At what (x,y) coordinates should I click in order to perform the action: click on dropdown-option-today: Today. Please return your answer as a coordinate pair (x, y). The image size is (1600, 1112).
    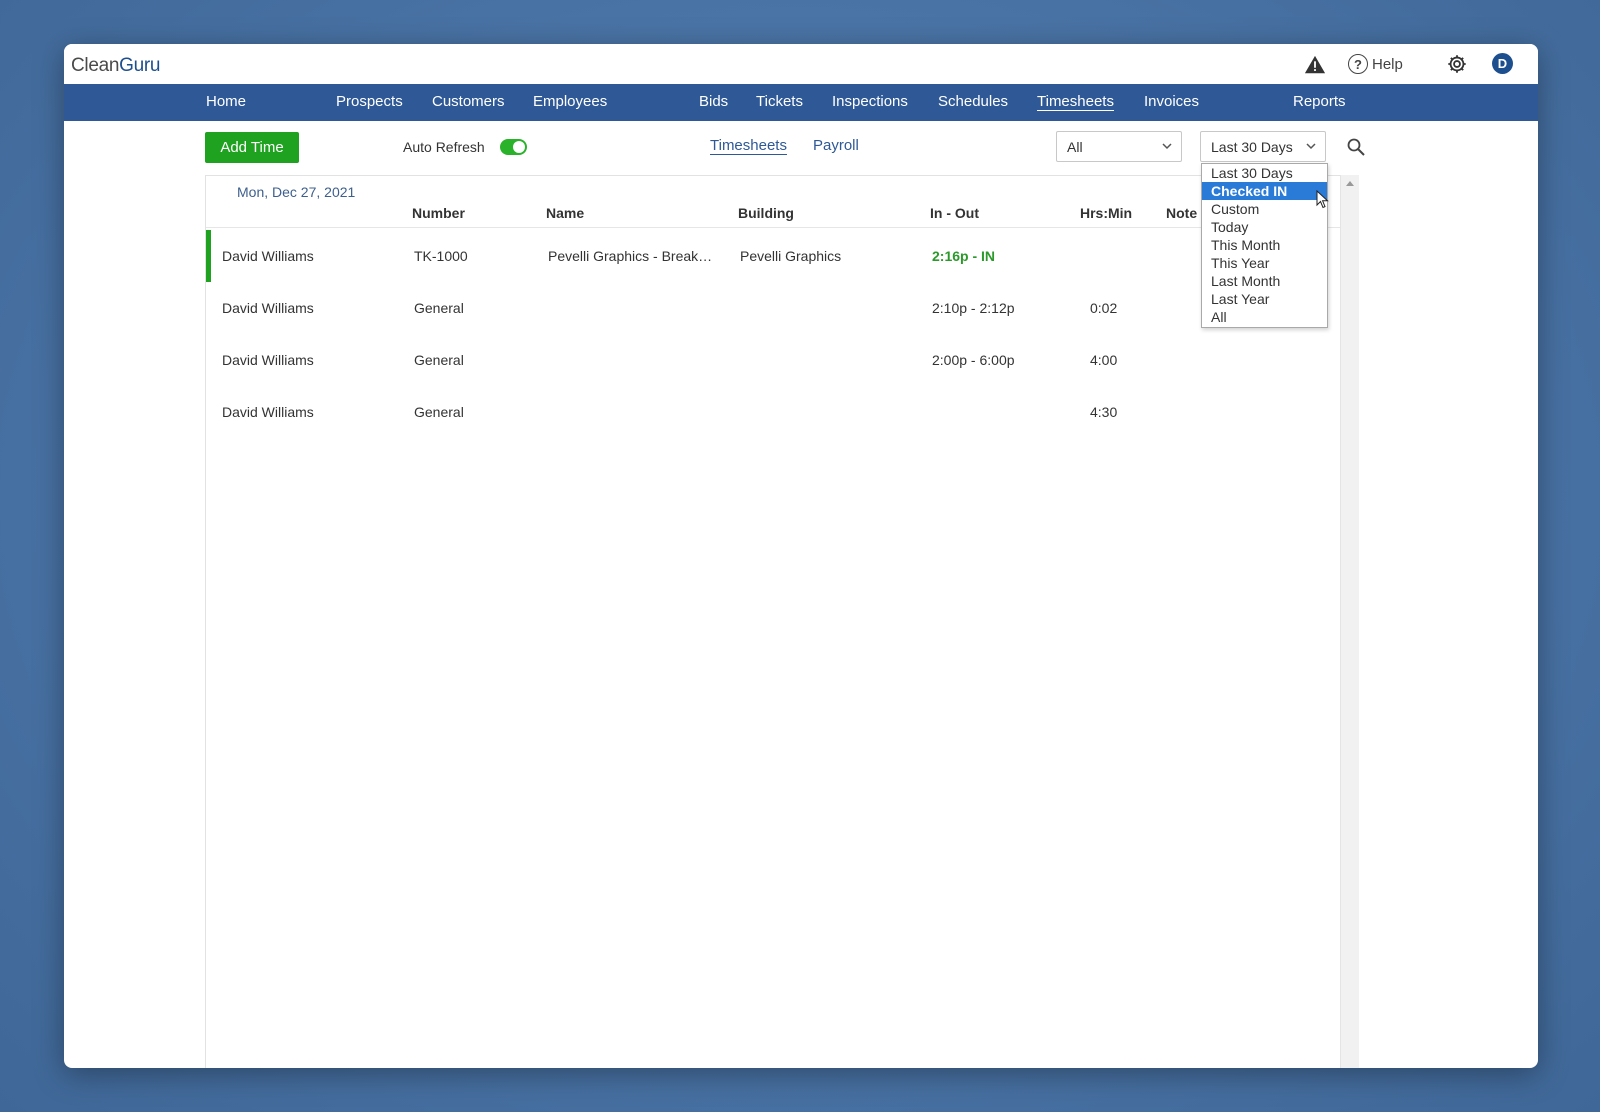
    Looking at the image, I should click on (1264, 227).